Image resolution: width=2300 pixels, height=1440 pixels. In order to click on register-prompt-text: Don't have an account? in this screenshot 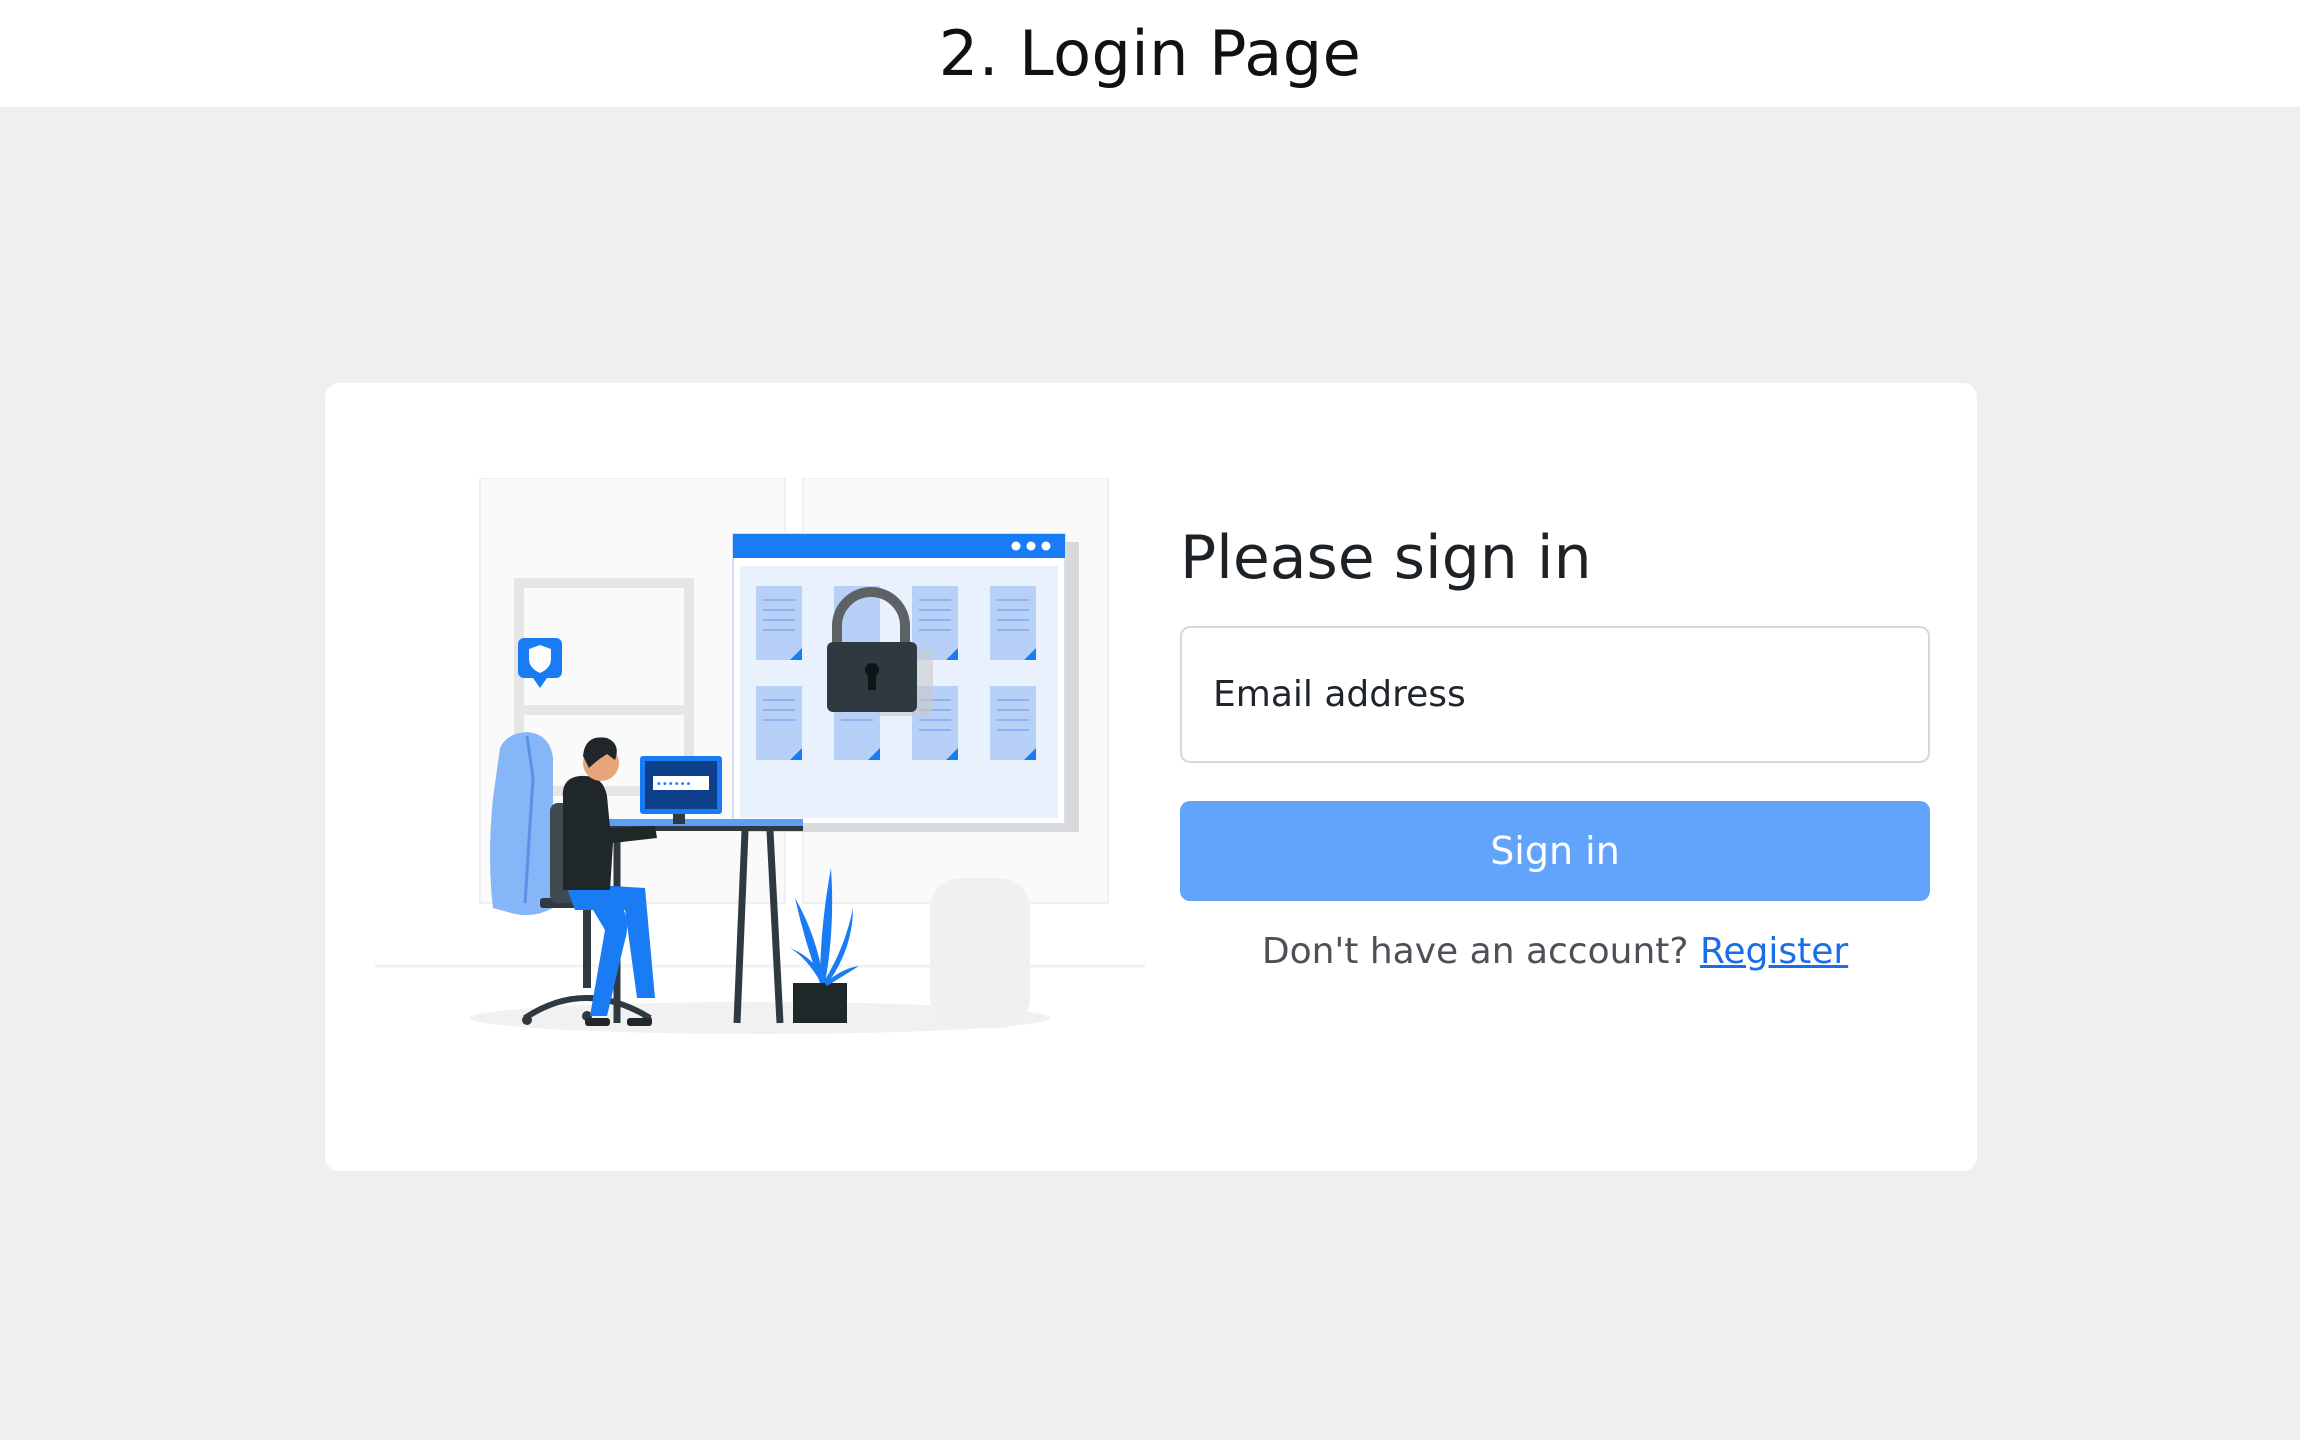, I will do `click(1475, 951)`.